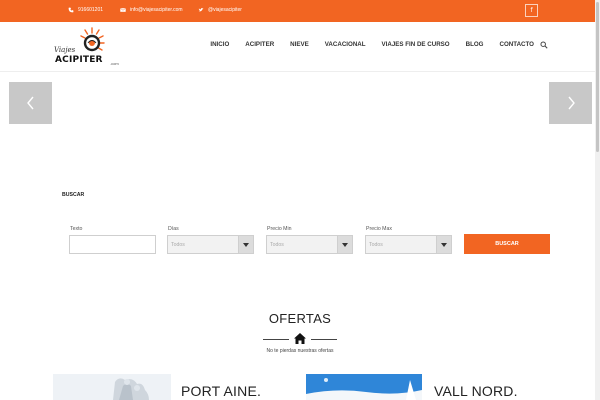  Describe the element at coordinates (279, 229) in the screenshot. I see `precio-min-label: Precio Min` at that location.